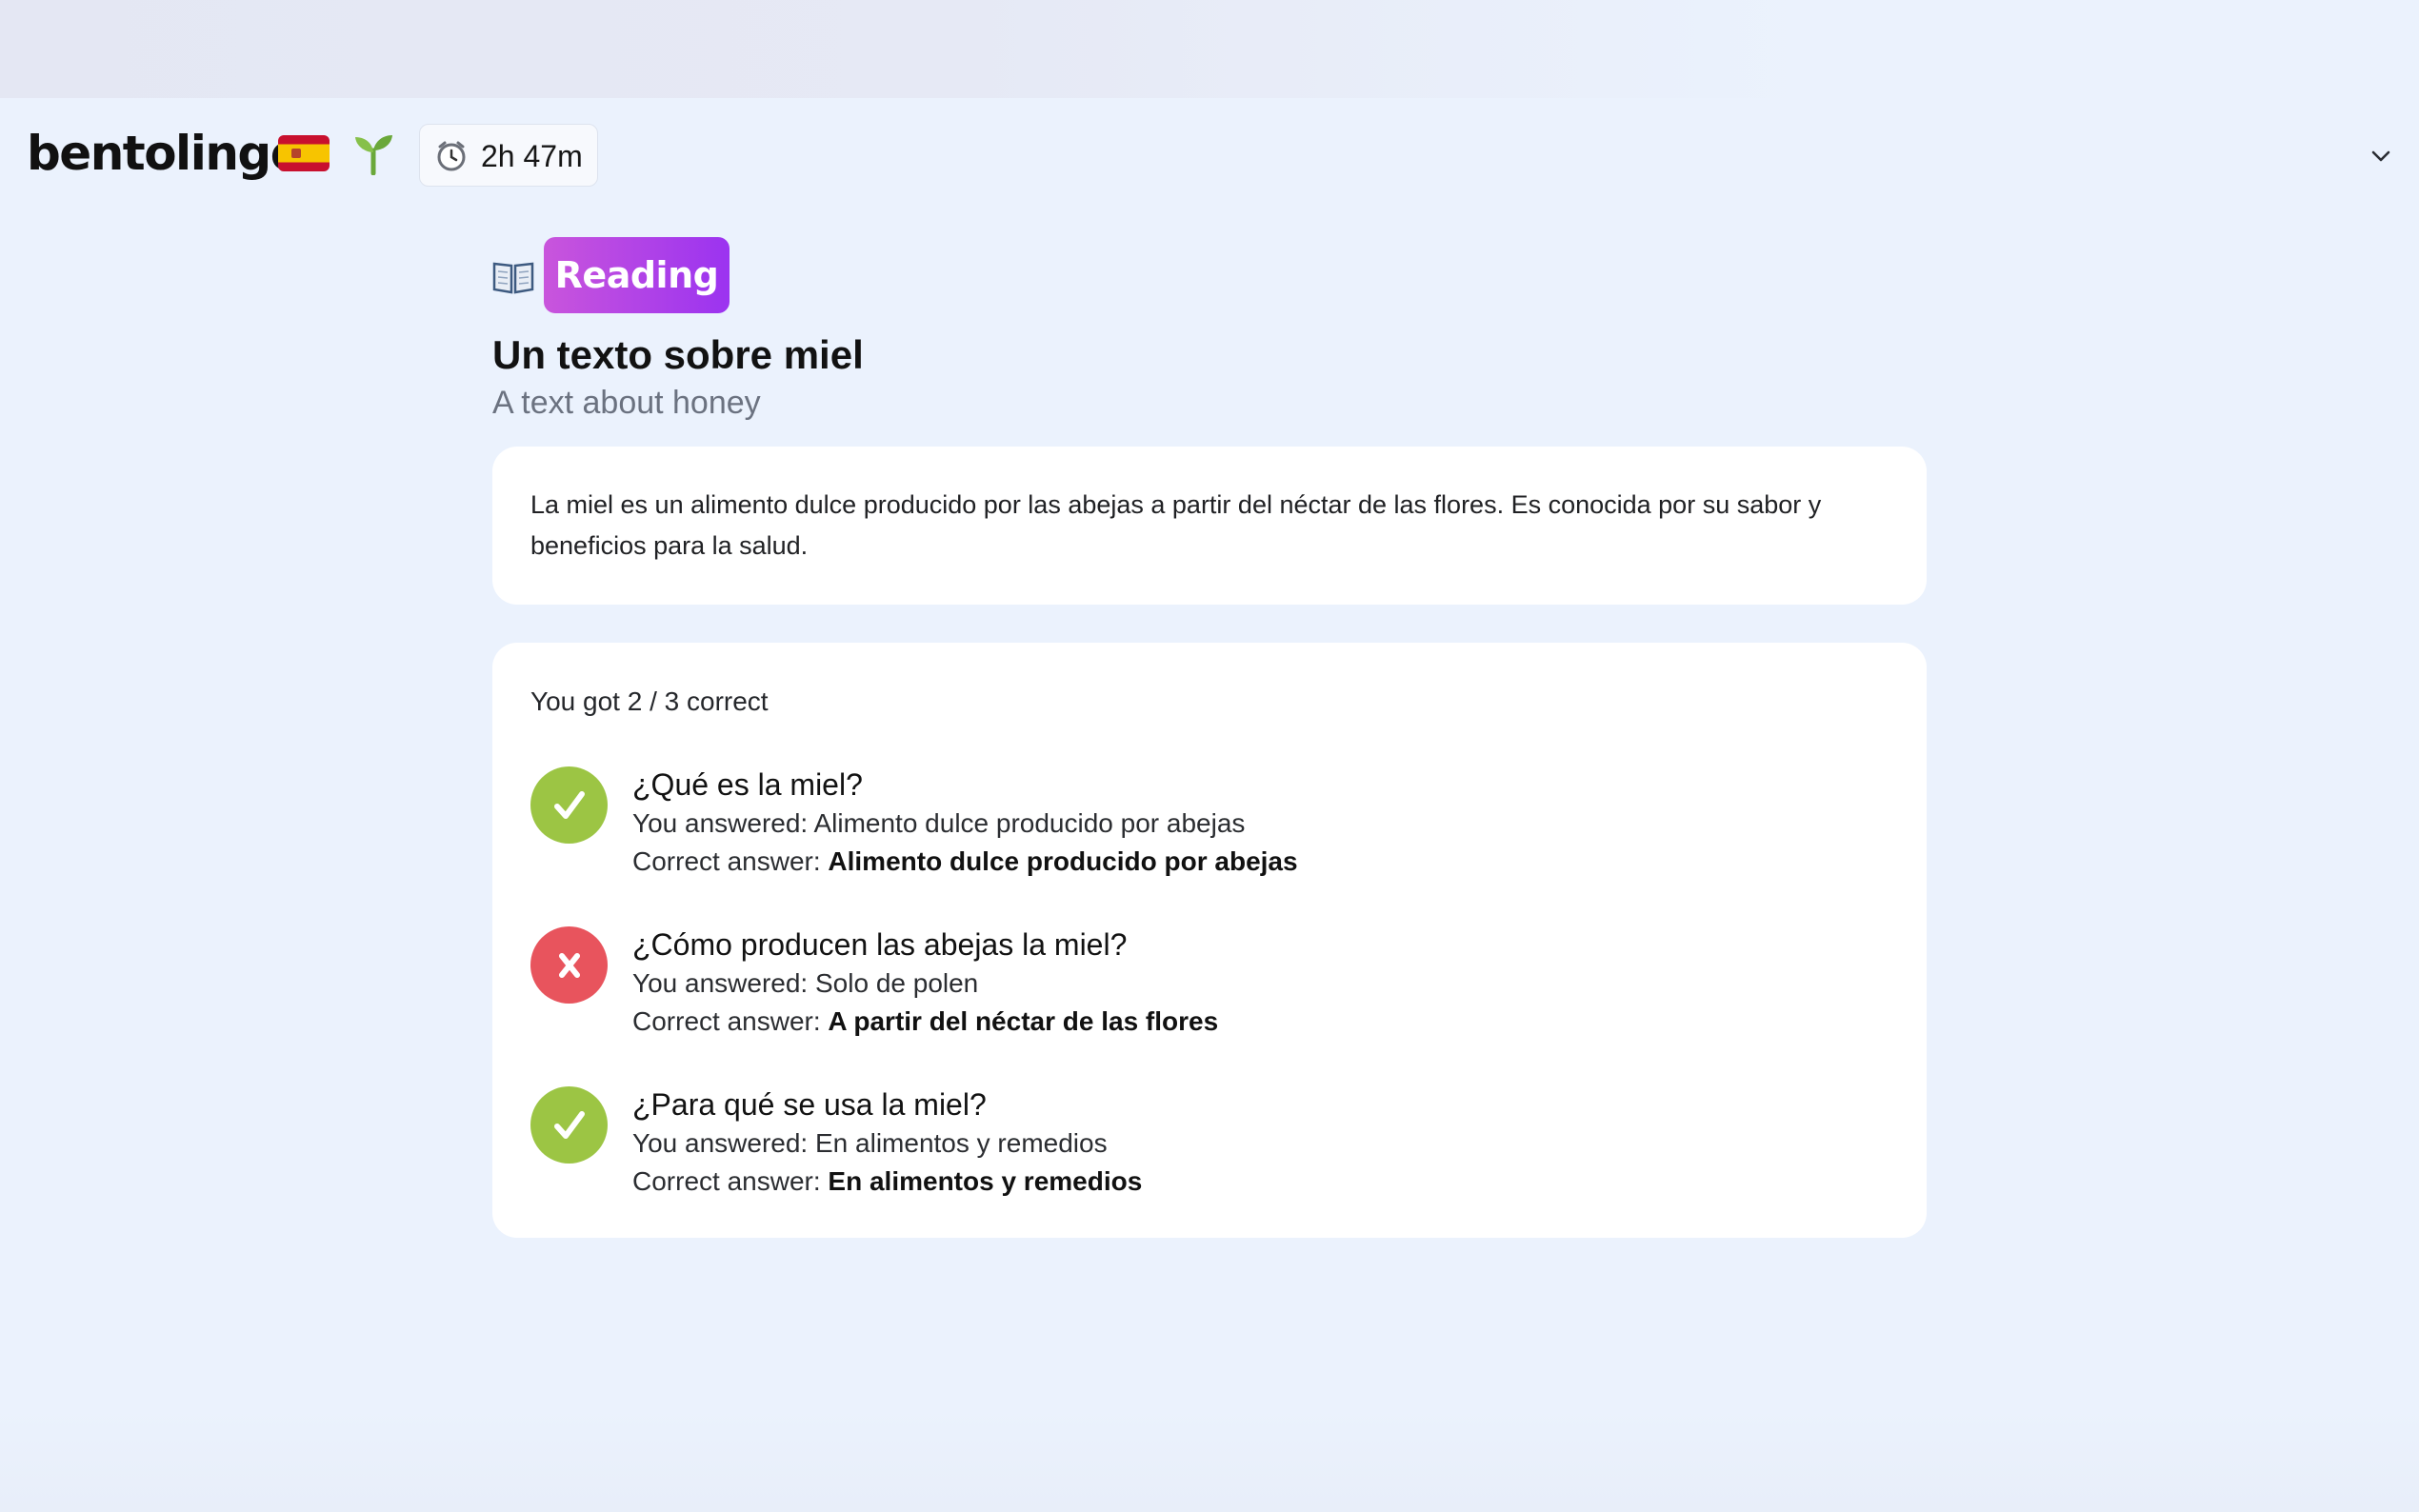 This screenshot has height=1512, width=2419. What do you see at coordinates (637, 275) in the screenshot?
I see `lesson-type-badge: Reading` at bounding box center [637, 275].